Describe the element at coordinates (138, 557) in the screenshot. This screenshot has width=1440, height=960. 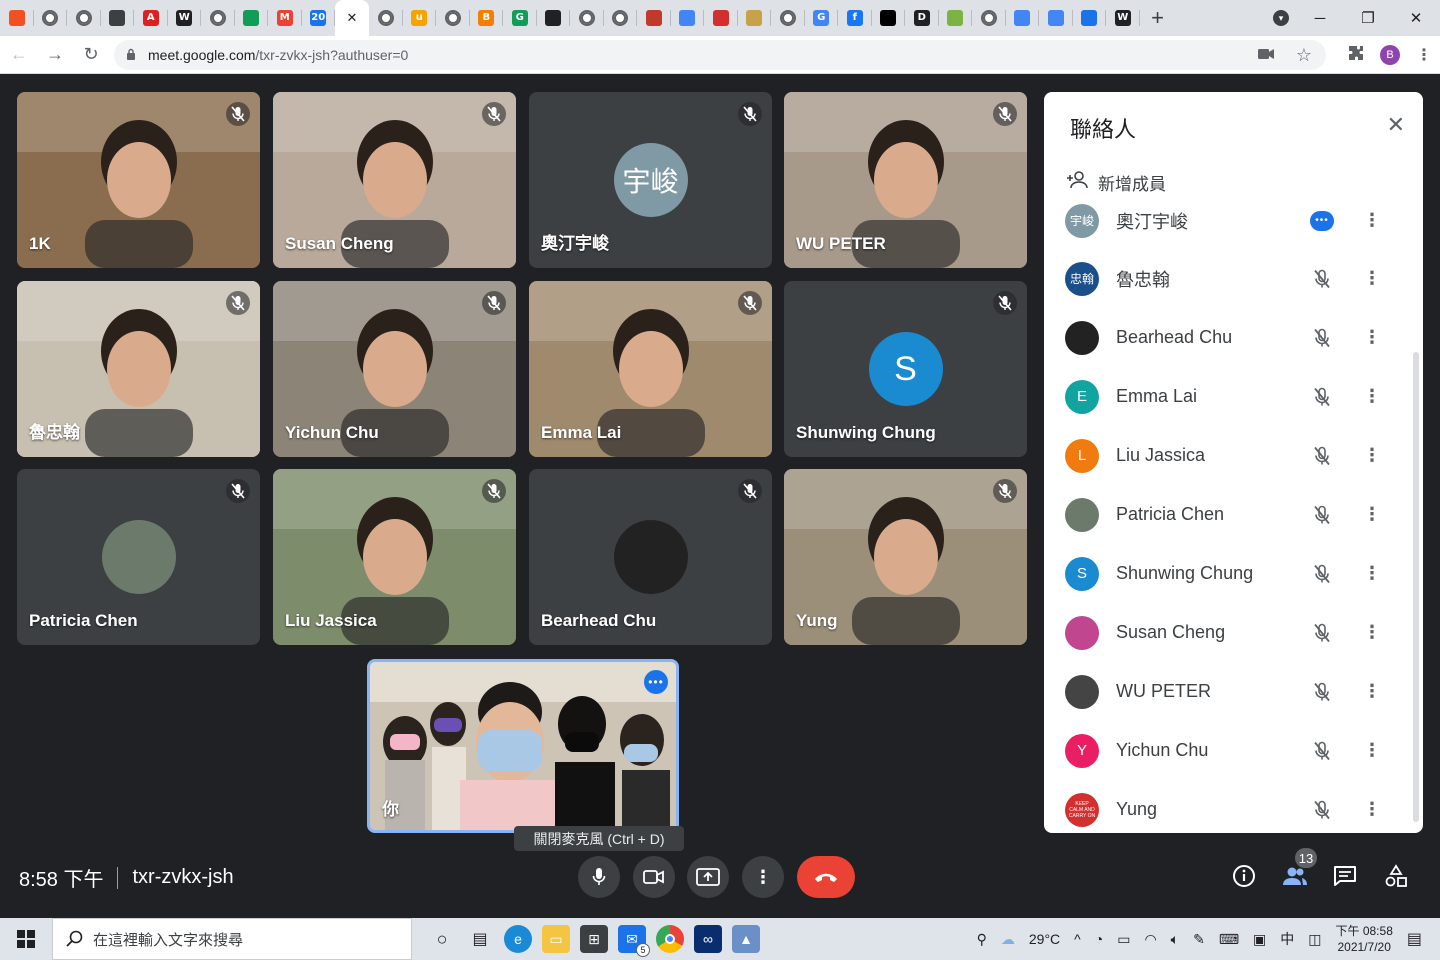
I see `participant-tile: Patricia Chen` at that location.